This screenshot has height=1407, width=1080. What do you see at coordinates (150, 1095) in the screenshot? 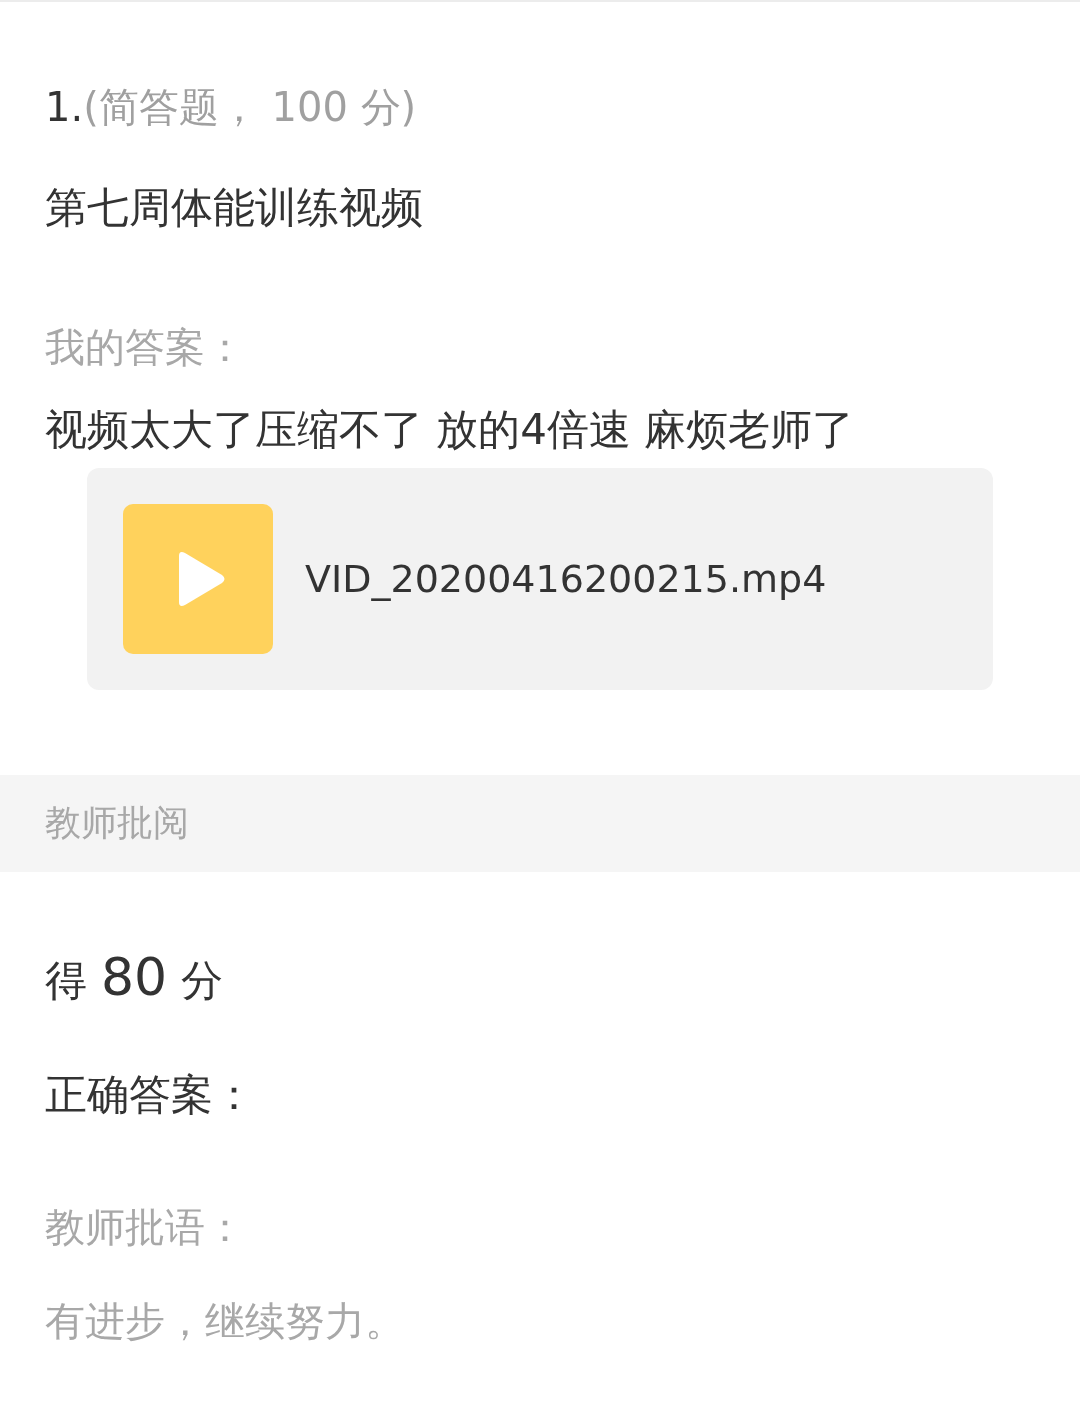
I see `correct-answer-label: 正确答案：` at bounding box center [150, 1095].